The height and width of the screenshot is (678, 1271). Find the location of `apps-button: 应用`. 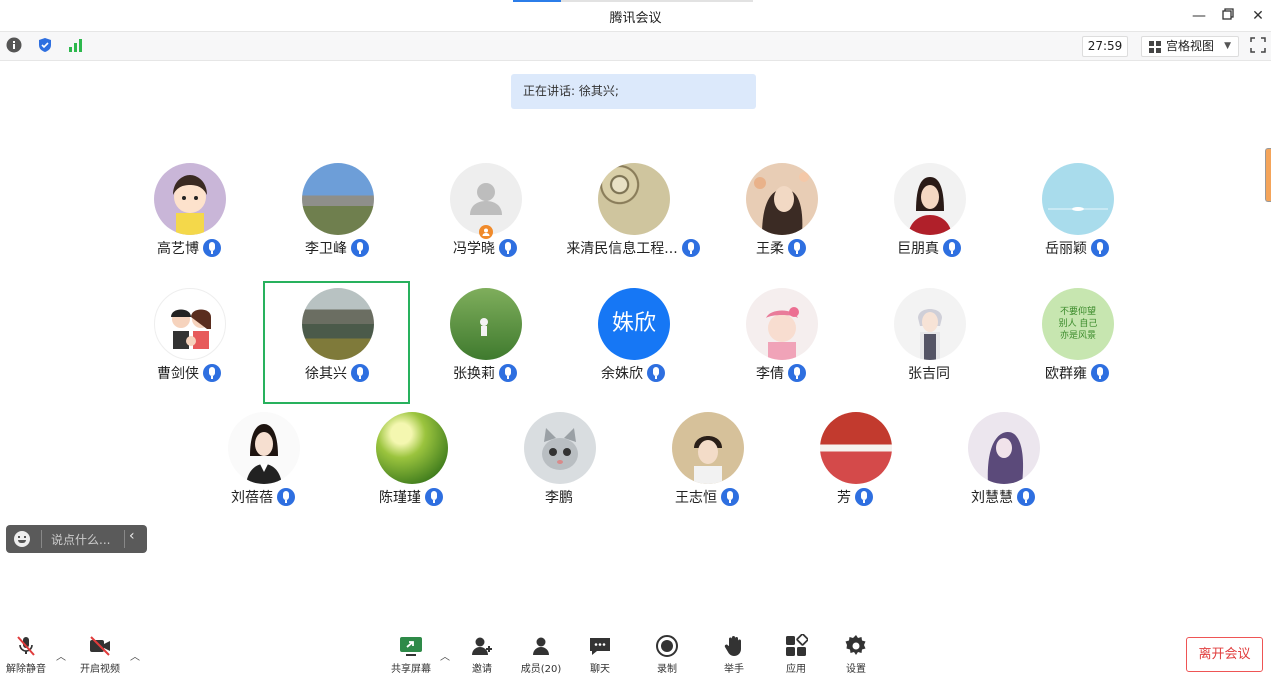

apps-button: 应用 is located at coordinates (796, 654).